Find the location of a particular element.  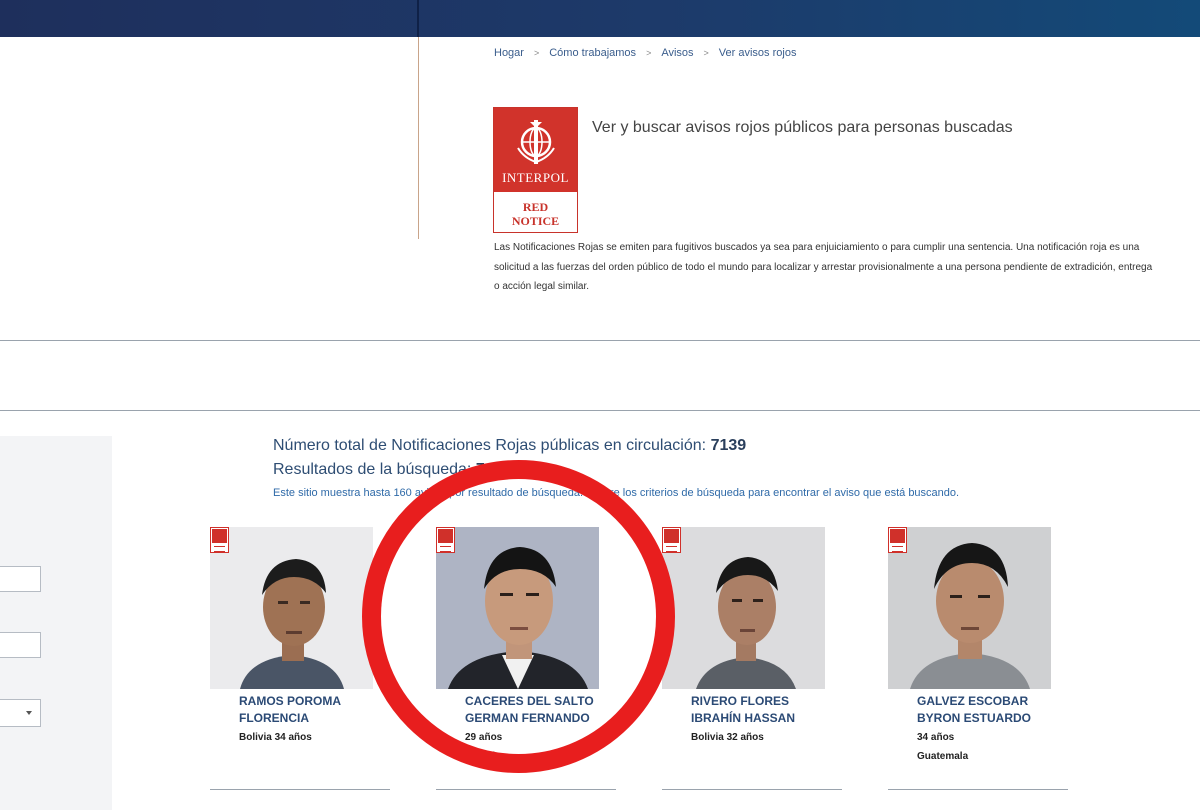

person-detail-line: Bolivia 32 años is located at coordinates (727, 737).